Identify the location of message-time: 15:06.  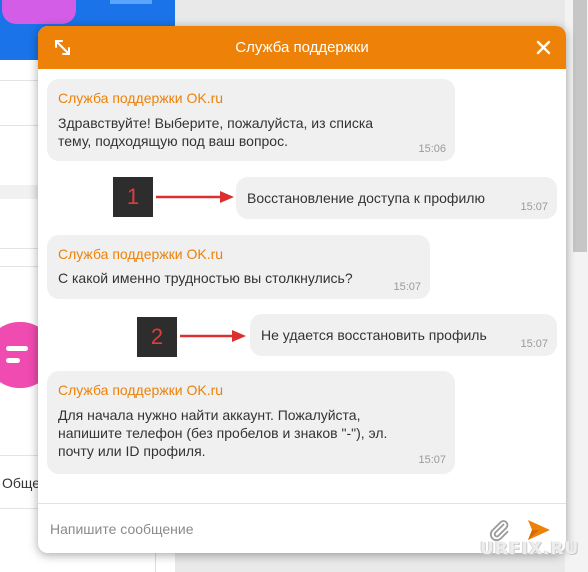
(432, 149).